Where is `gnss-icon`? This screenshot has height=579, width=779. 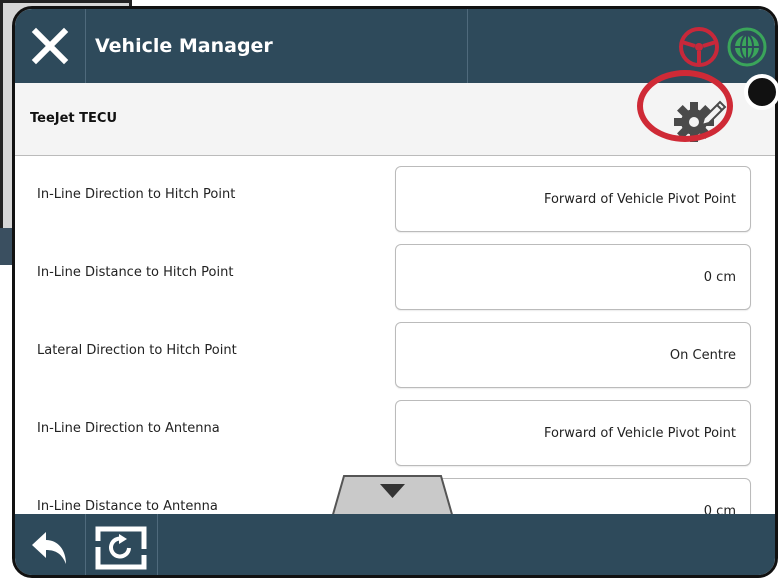 gnss-icon is located at coordinates (747, 47).